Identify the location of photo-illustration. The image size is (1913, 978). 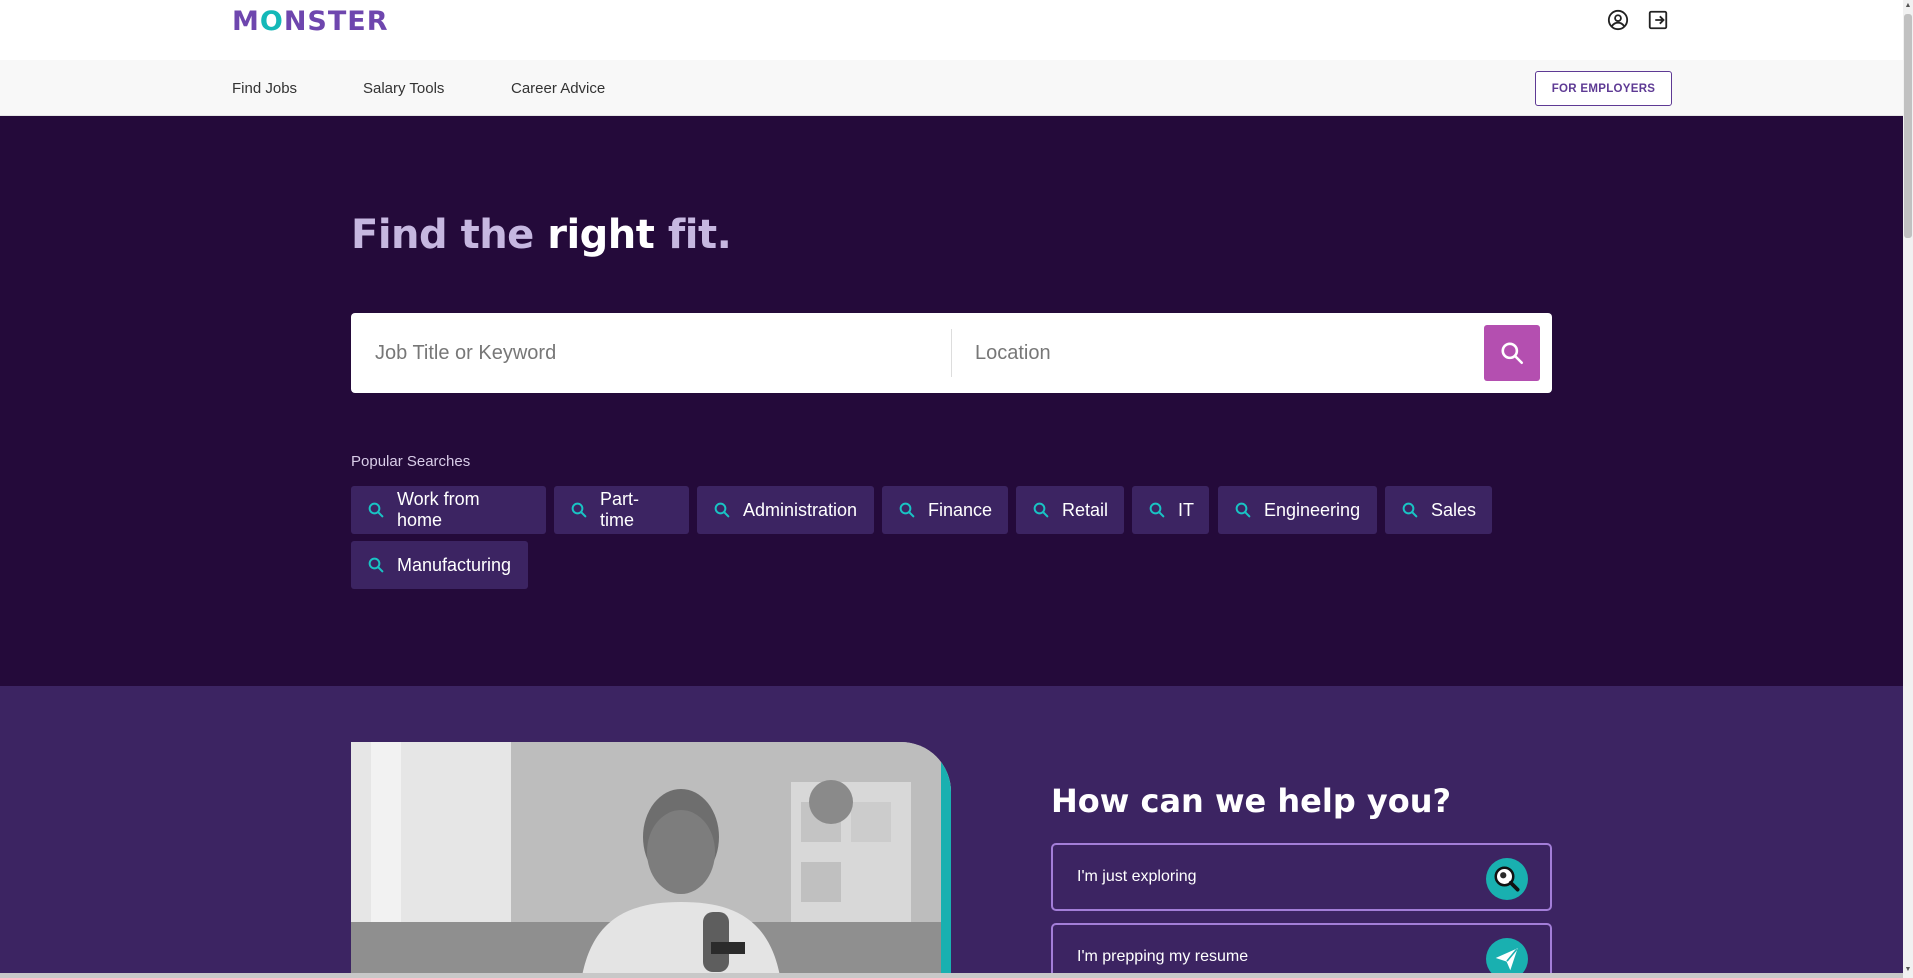
(651, 860).